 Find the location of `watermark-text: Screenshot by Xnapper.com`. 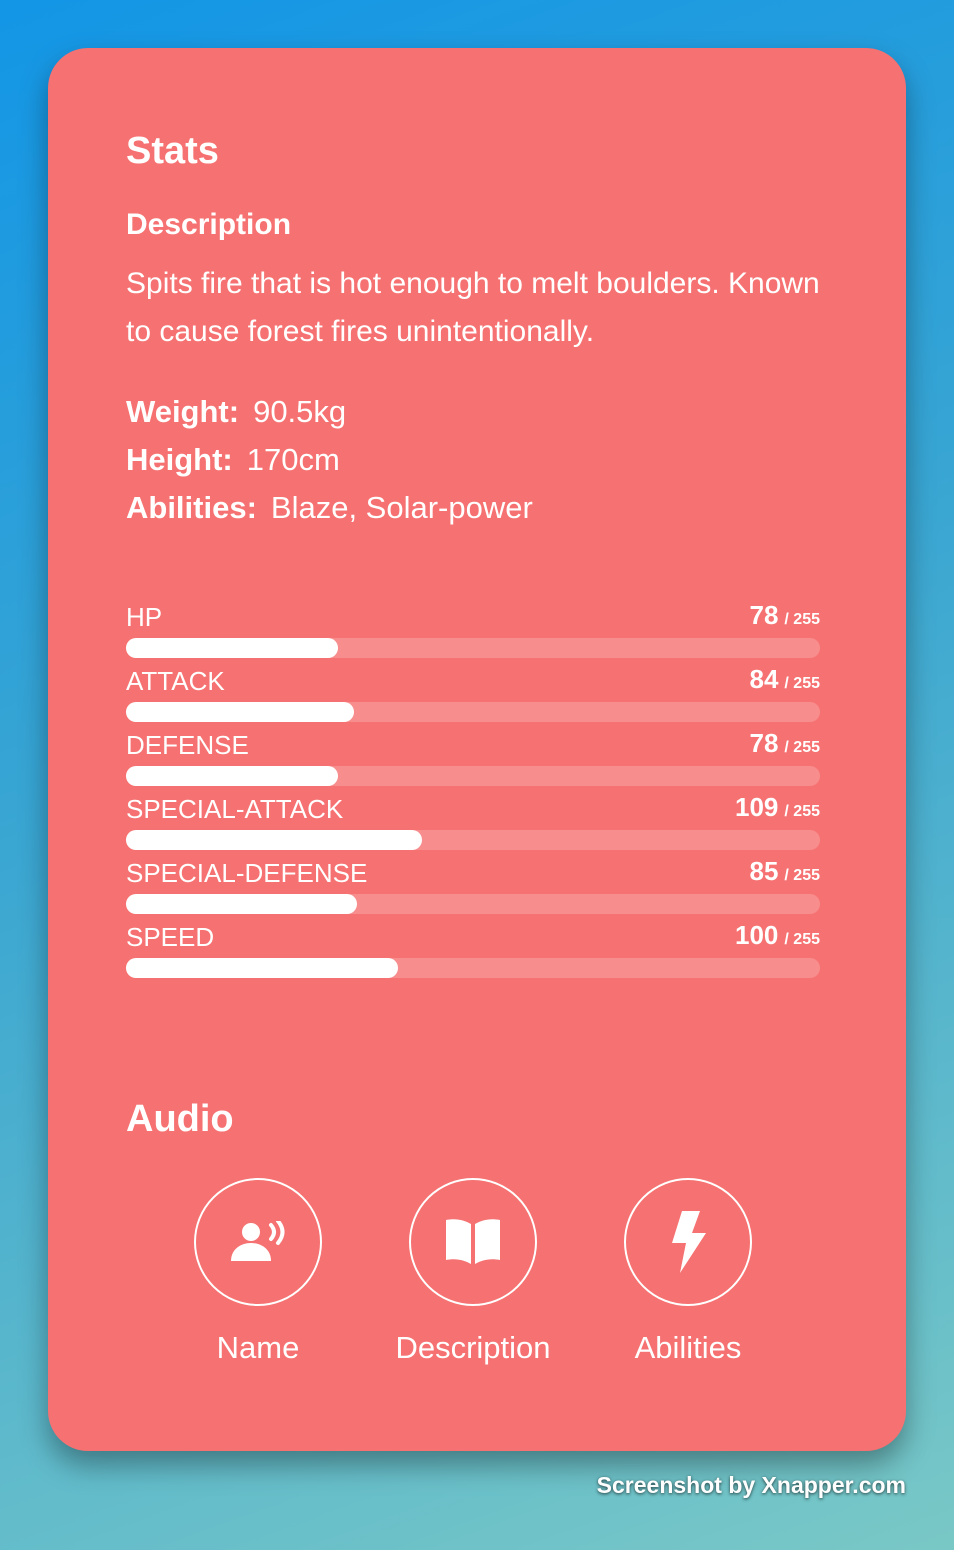

watermark-text: Screenshot by Xnapper.com is located at coordinates (751, 1485).